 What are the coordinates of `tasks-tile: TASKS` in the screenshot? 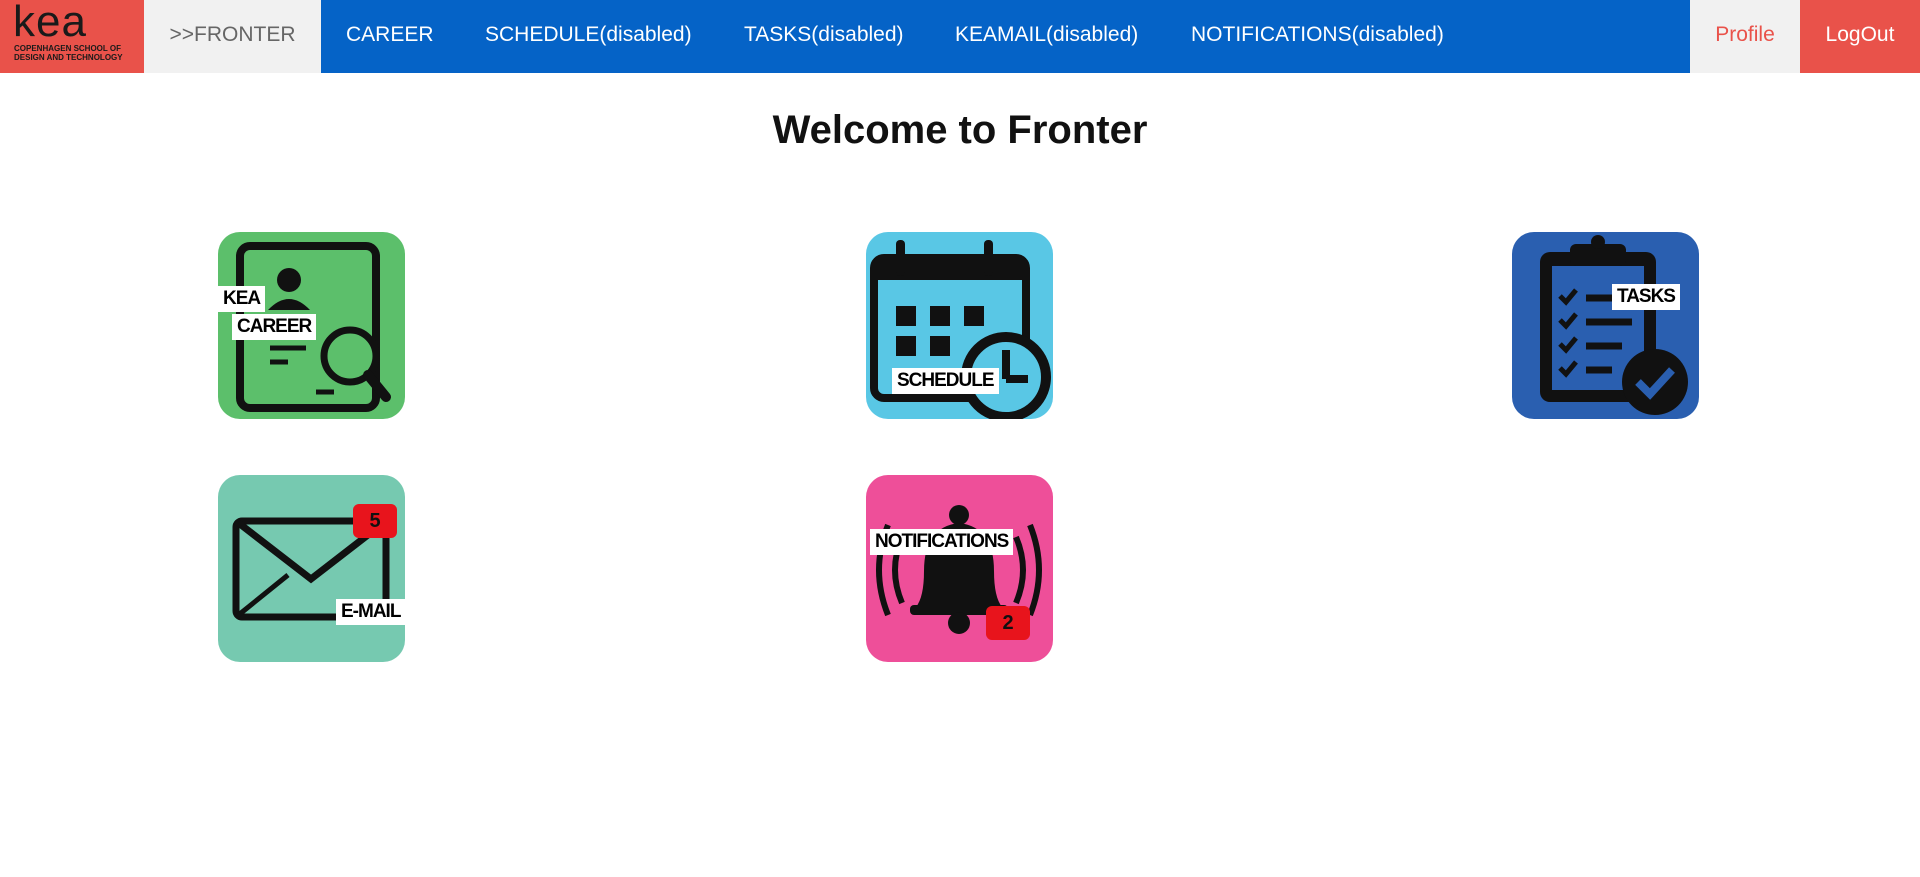 It's located at (1605, 325).